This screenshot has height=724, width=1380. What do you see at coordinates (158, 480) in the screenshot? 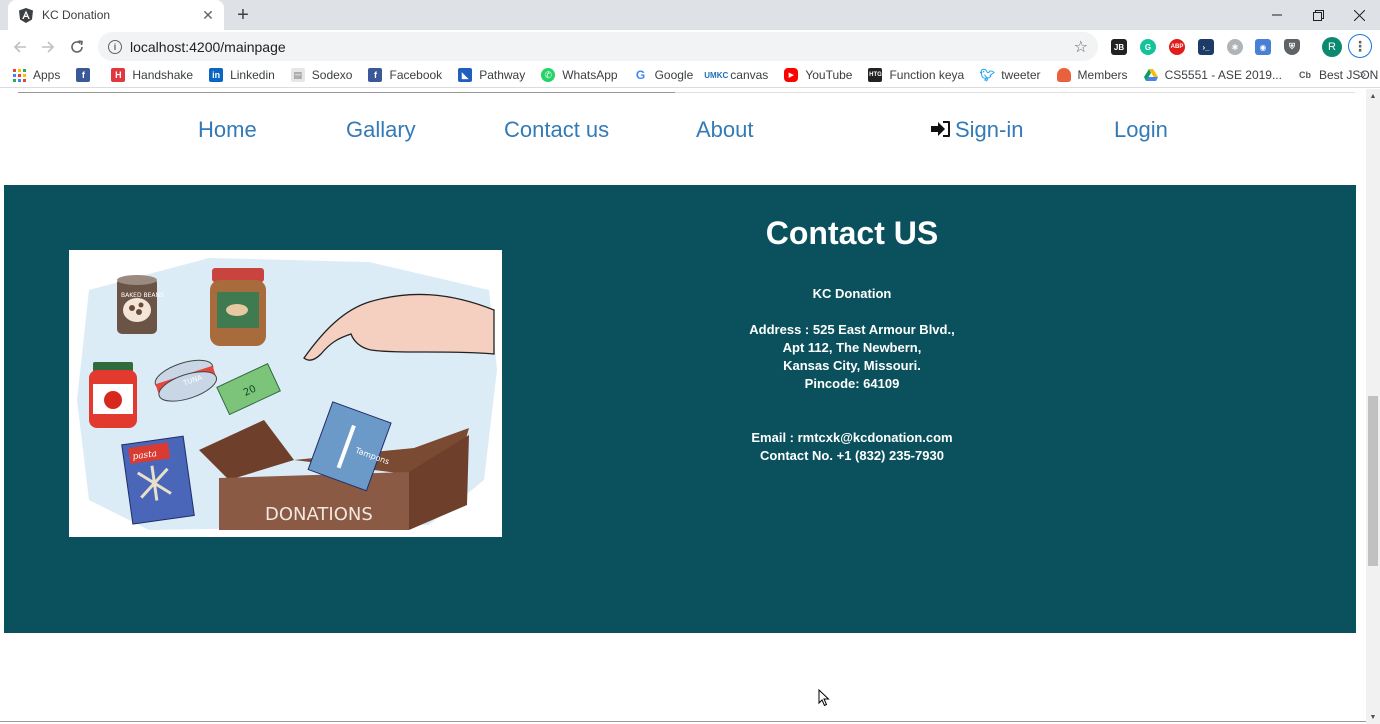
I see `pasta-box: pasta` at bounding box center [158, 480].